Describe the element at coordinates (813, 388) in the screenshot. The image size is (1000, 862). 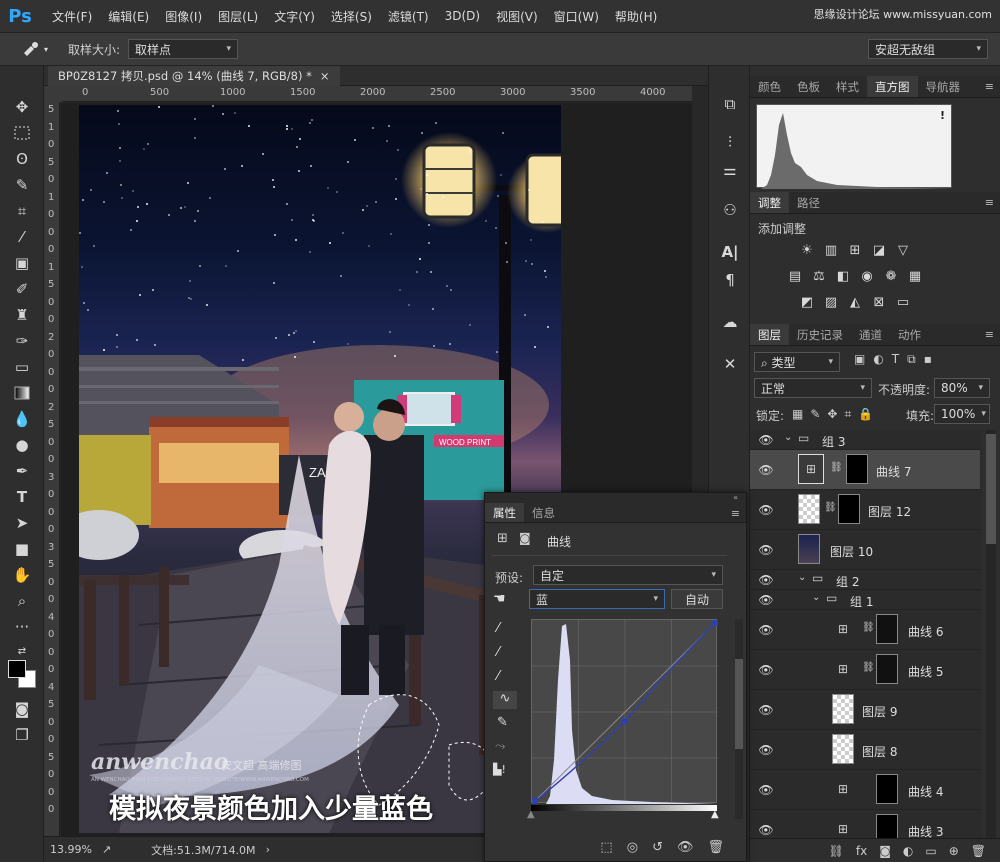
I see `blend-mode-select: 正常 ▾` at that location.